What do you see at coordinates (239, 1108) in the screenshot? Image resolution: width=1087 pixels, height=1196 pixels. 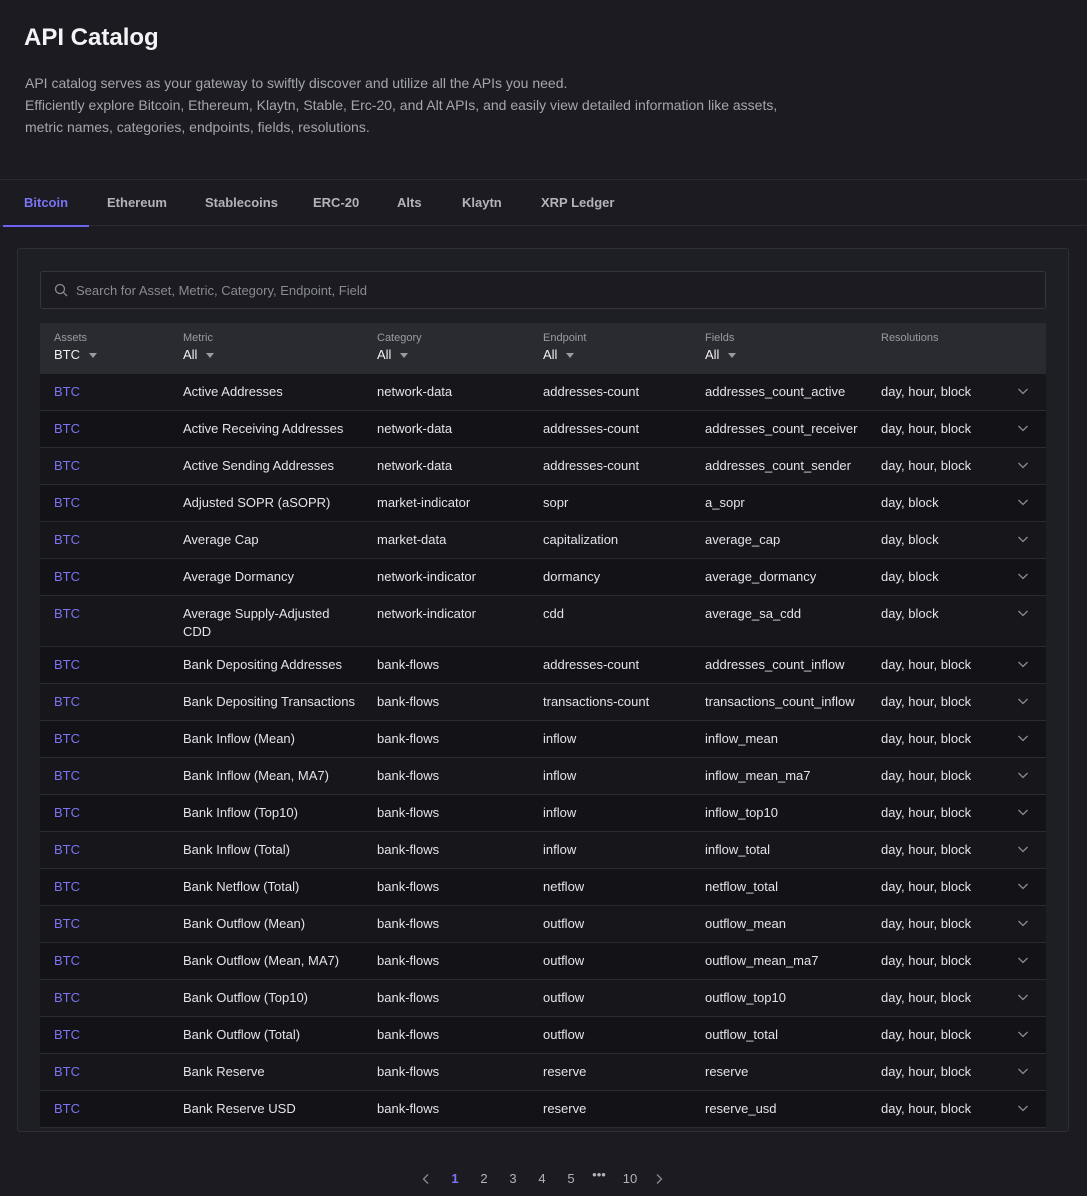 I see `metric-cell: Bank Reserve USD` at bounding box center [239, 1108].